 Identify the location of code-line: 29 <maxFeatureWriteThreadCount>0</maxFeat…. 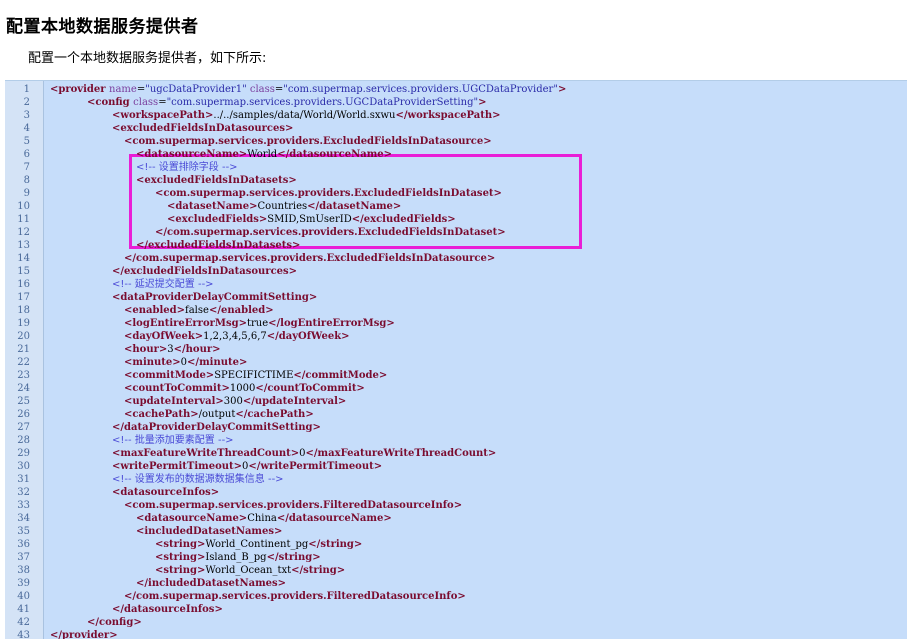
(456, 453).